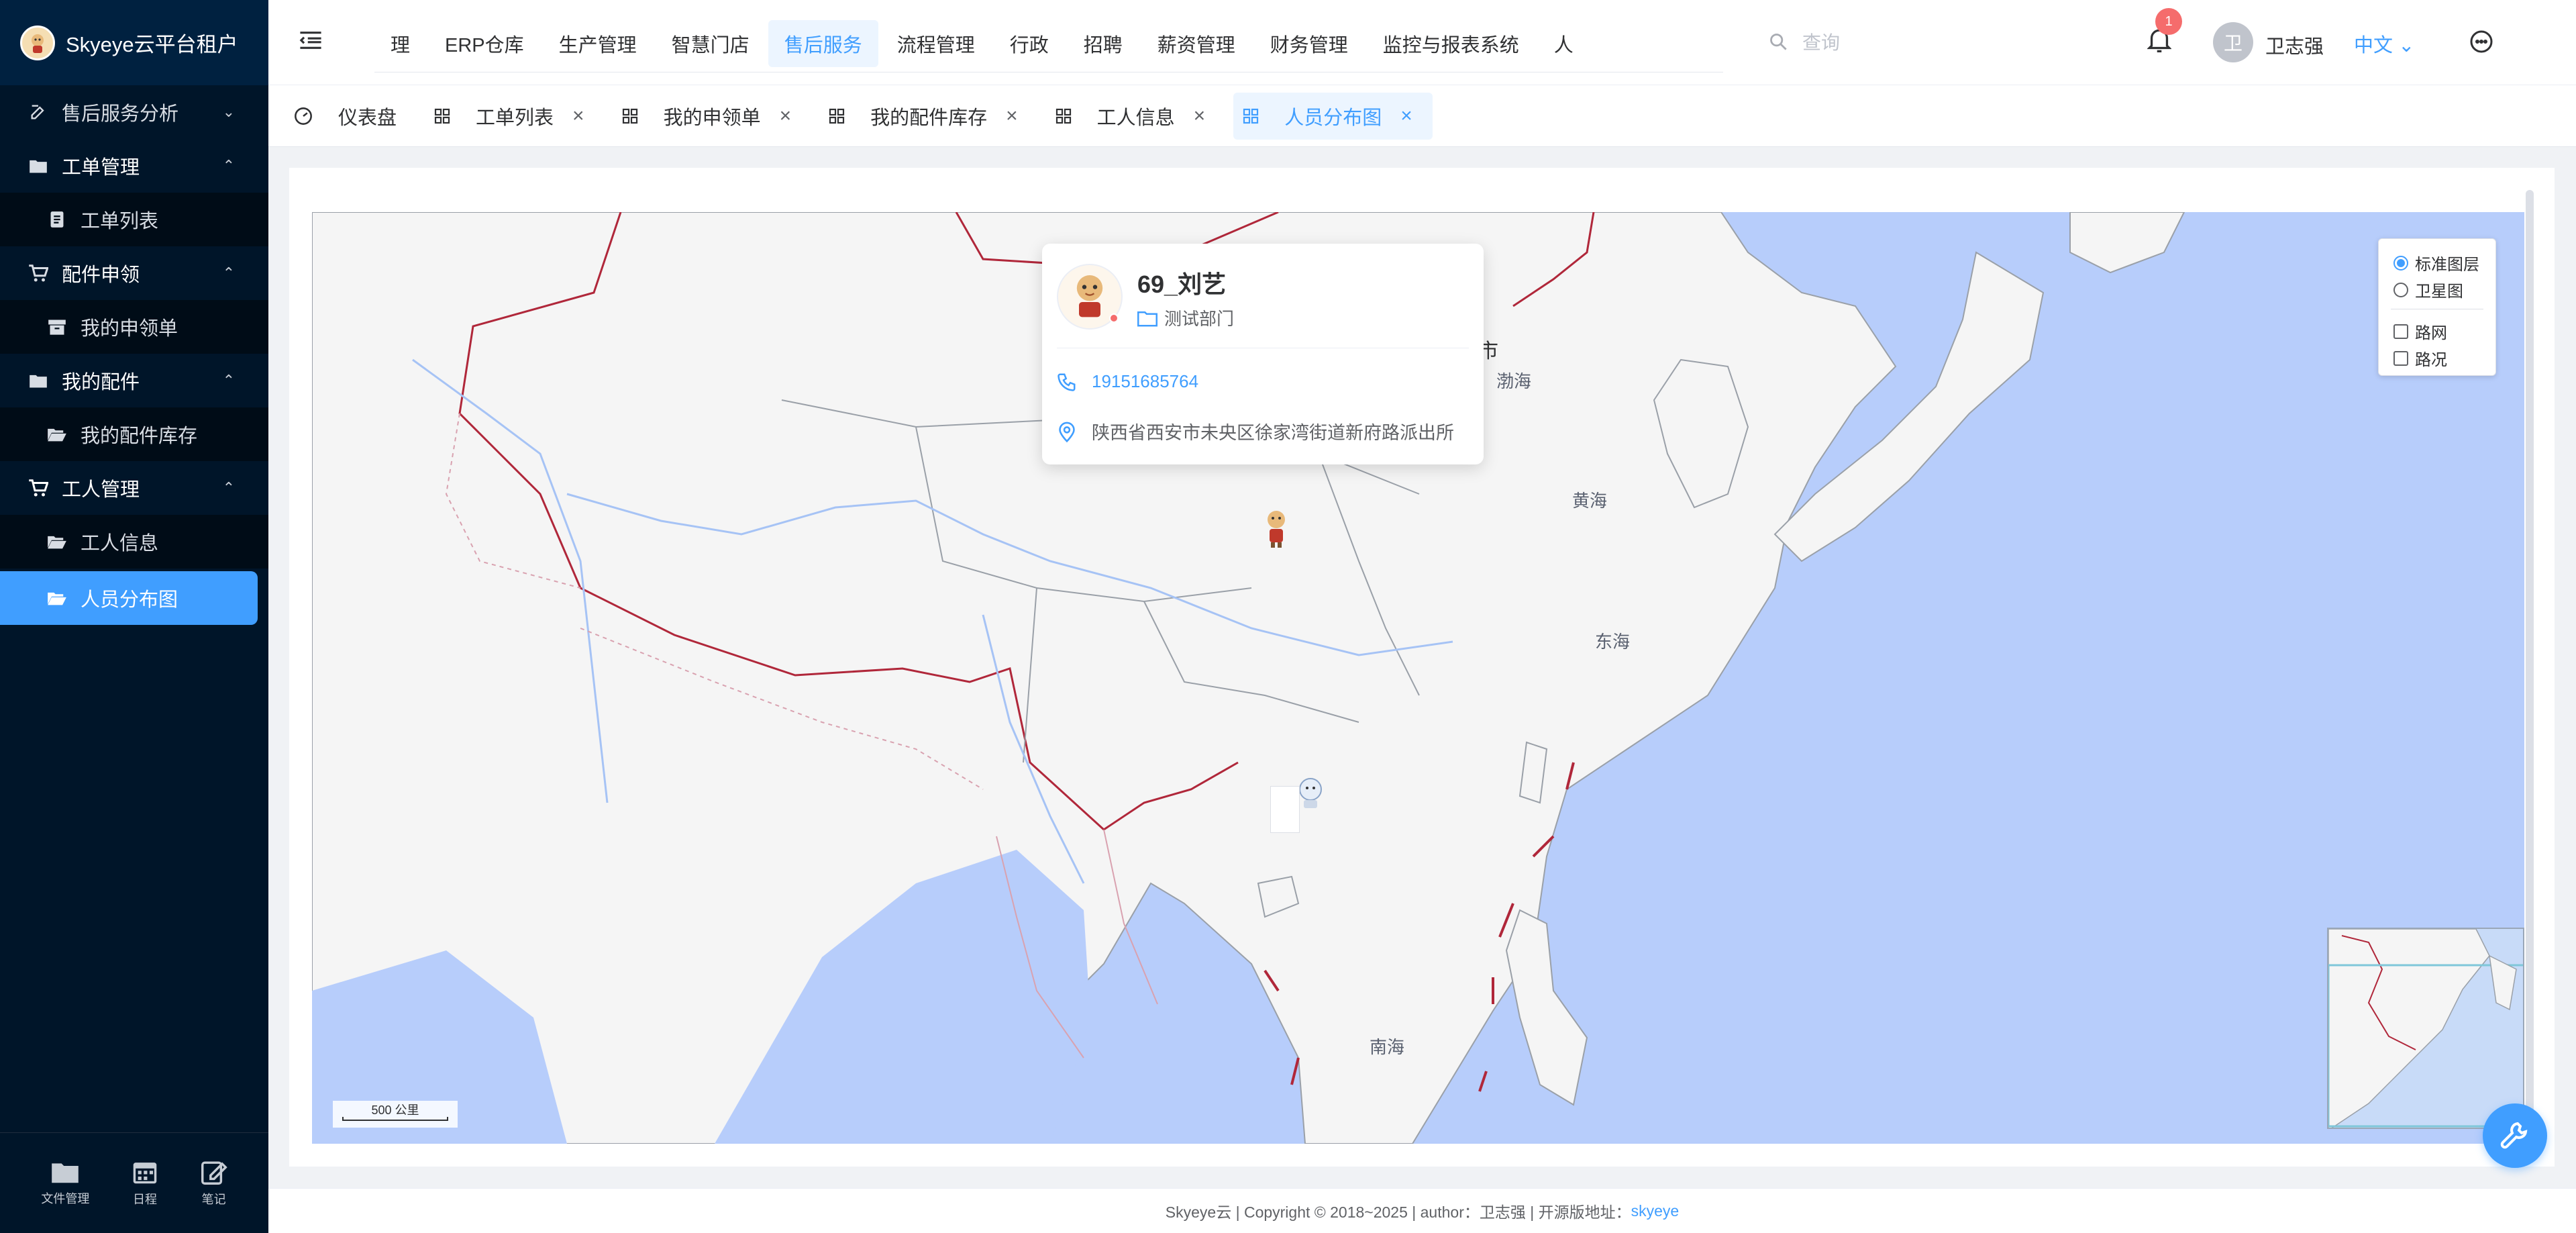 This screenshot has width=2576, height=1233. What do you see at coordinates (101, 490) in the screenshot?
I see `sidebar-item-label: 工人管理` at bounding box center [101, 490].